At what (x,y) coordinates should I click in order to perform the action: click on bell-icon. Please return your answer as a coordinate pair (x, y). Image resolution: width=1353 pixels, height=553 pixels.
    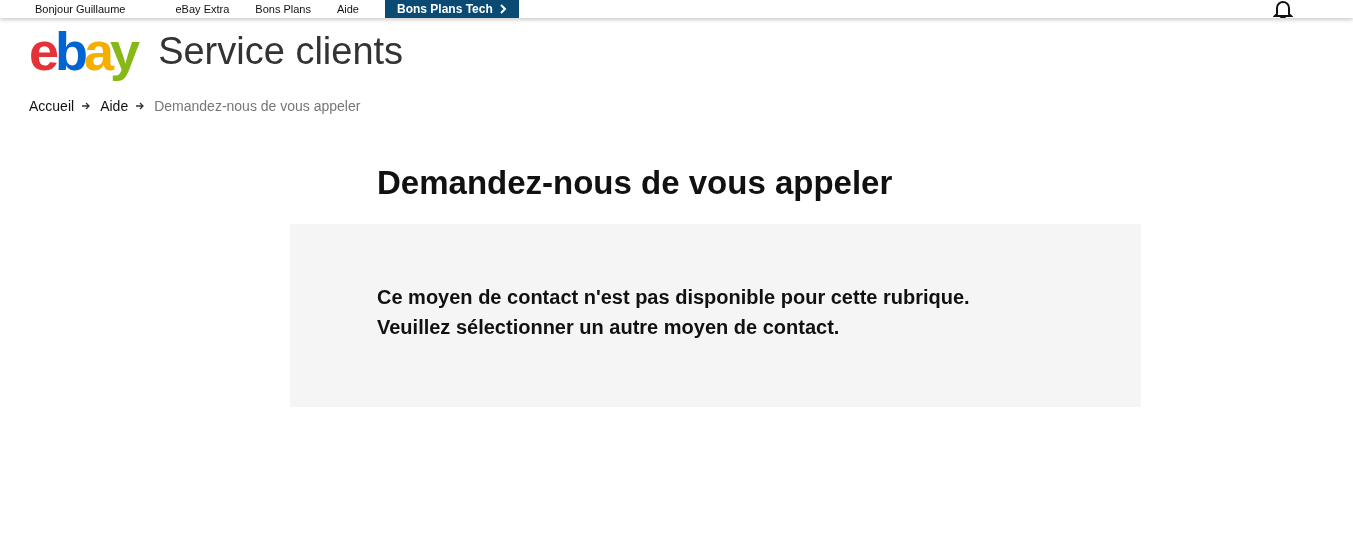
    Looking at the image, I should click on (1283, 9).